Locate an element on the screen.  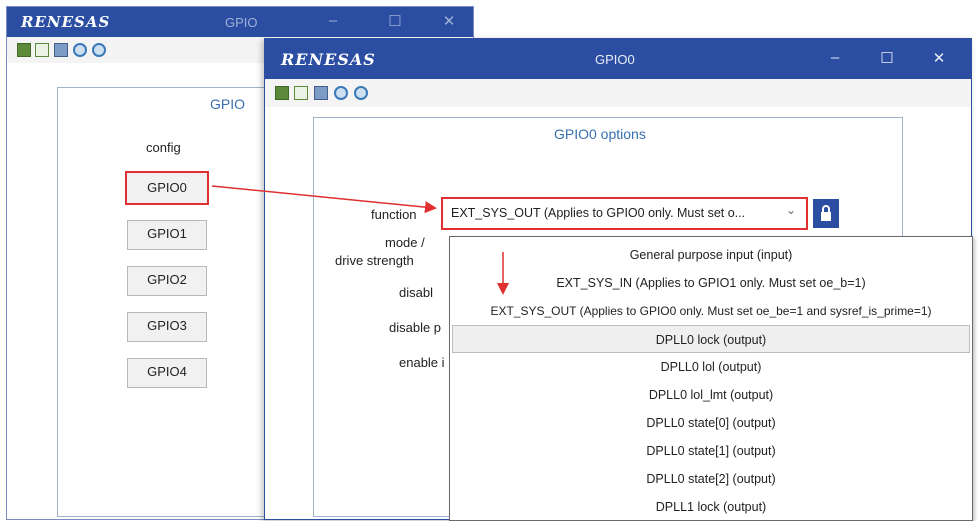
dropdown-option: DPLL0 state[1] (output) is located at coordinates (711, 451).